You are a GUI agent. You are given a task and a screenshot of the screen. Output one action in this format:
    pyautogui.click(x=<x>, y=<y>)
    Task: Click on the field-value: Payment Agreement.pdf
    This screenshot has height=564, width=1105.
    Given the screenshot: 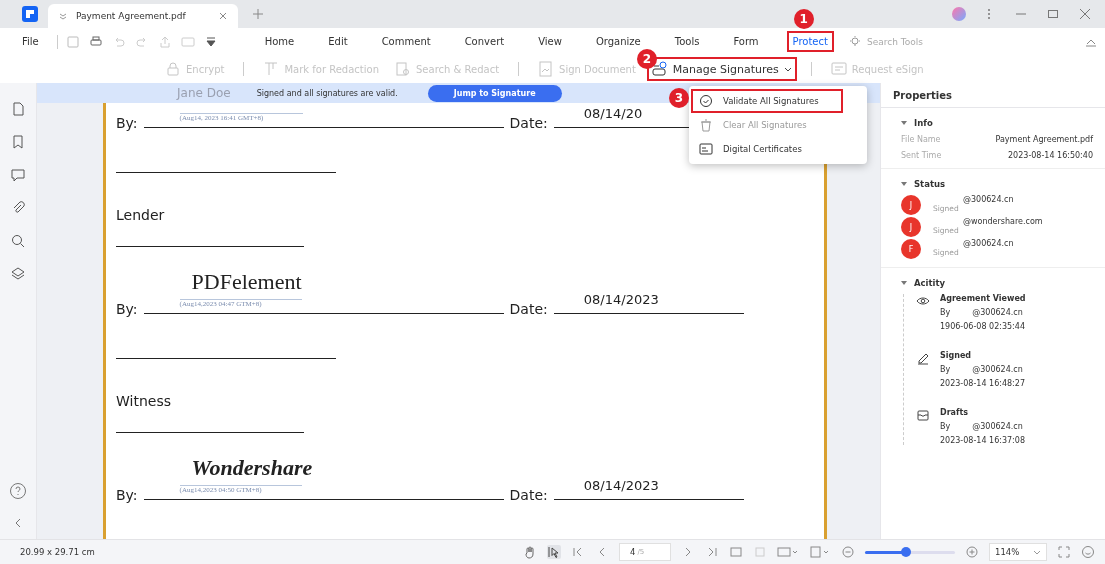 What is the action you would take?
    pyautogui.click(x=1044, y=139)
    